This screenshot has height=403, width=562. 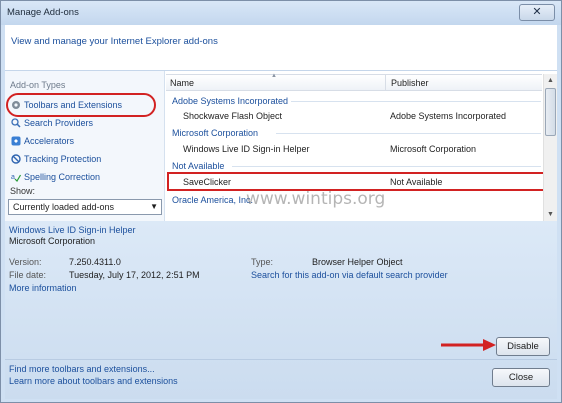 What do you see at coordinates (281, 13) in the screenshot?
I see `title-bar: Manage Add-ons ✕` at bounding box center [281, 13].